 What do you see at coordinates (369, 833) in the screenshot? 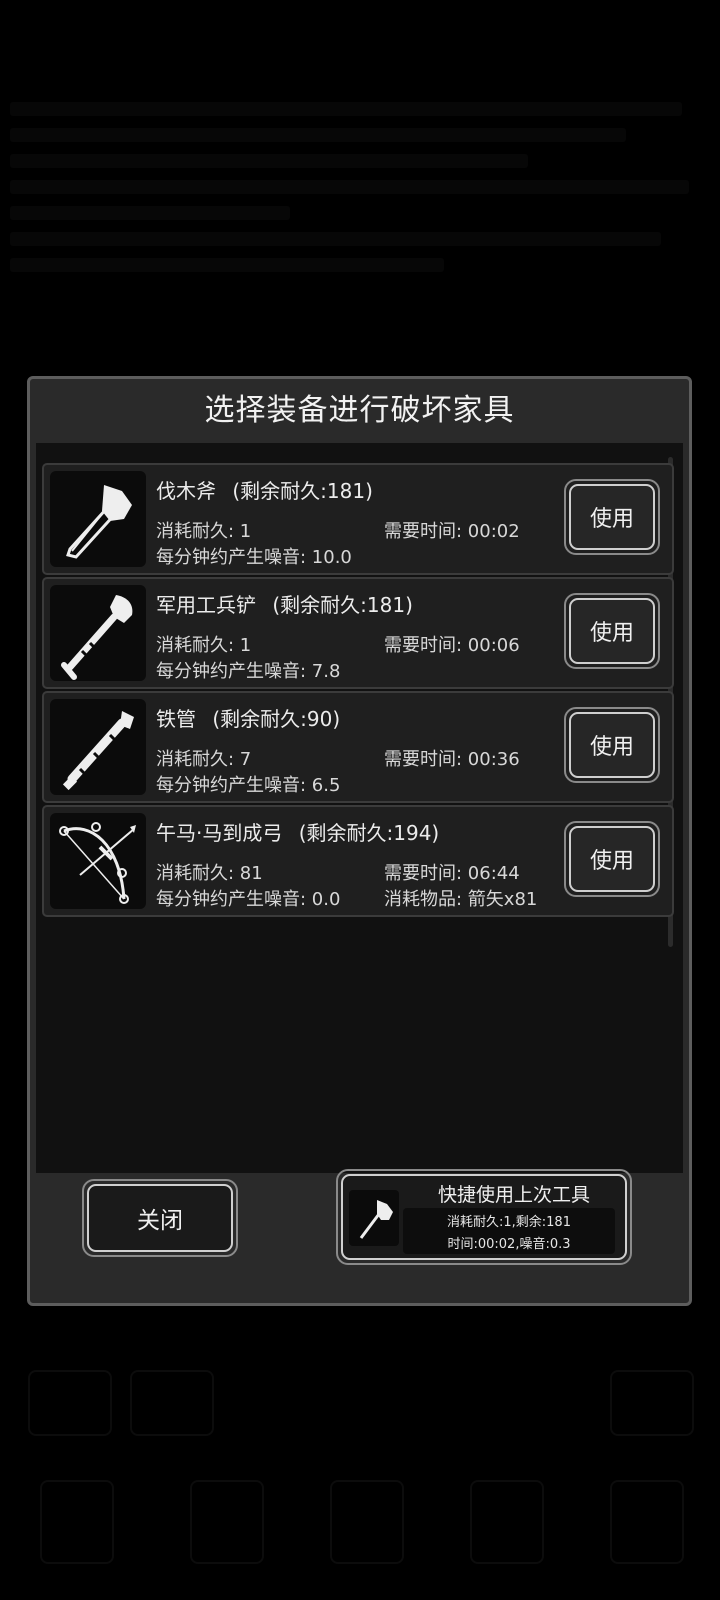
I see `item-durability: (剩余耐久:194)` at bounding box center [369, 833].